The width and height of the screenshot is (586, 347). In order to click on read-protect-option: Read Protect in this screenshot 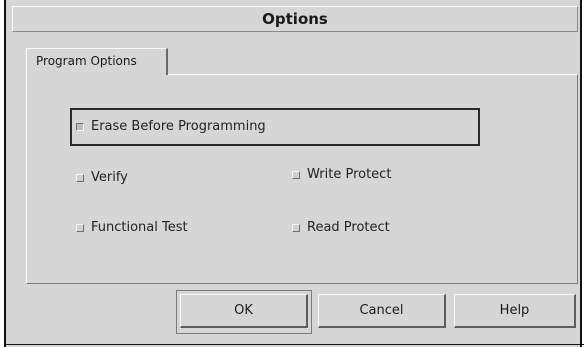, I will do `click(341, 227)`.